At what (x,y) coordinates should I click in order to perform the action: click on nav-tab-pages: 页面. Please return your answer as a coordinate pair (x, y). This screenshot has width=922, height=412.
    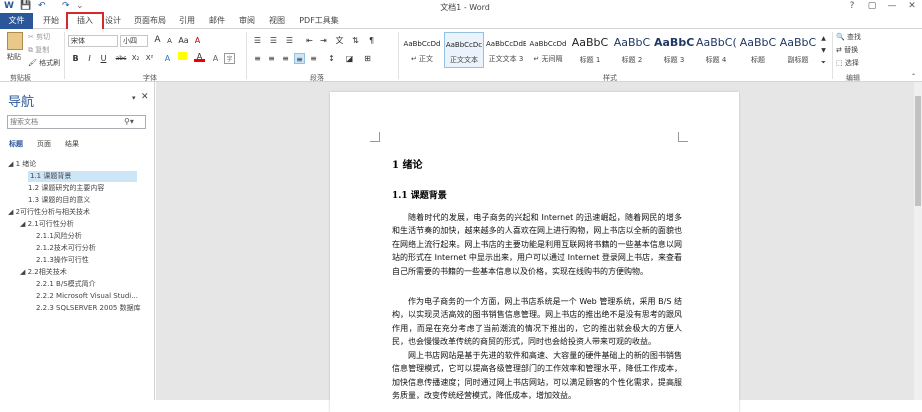
    Looking at the image, I should click on (44, 144).